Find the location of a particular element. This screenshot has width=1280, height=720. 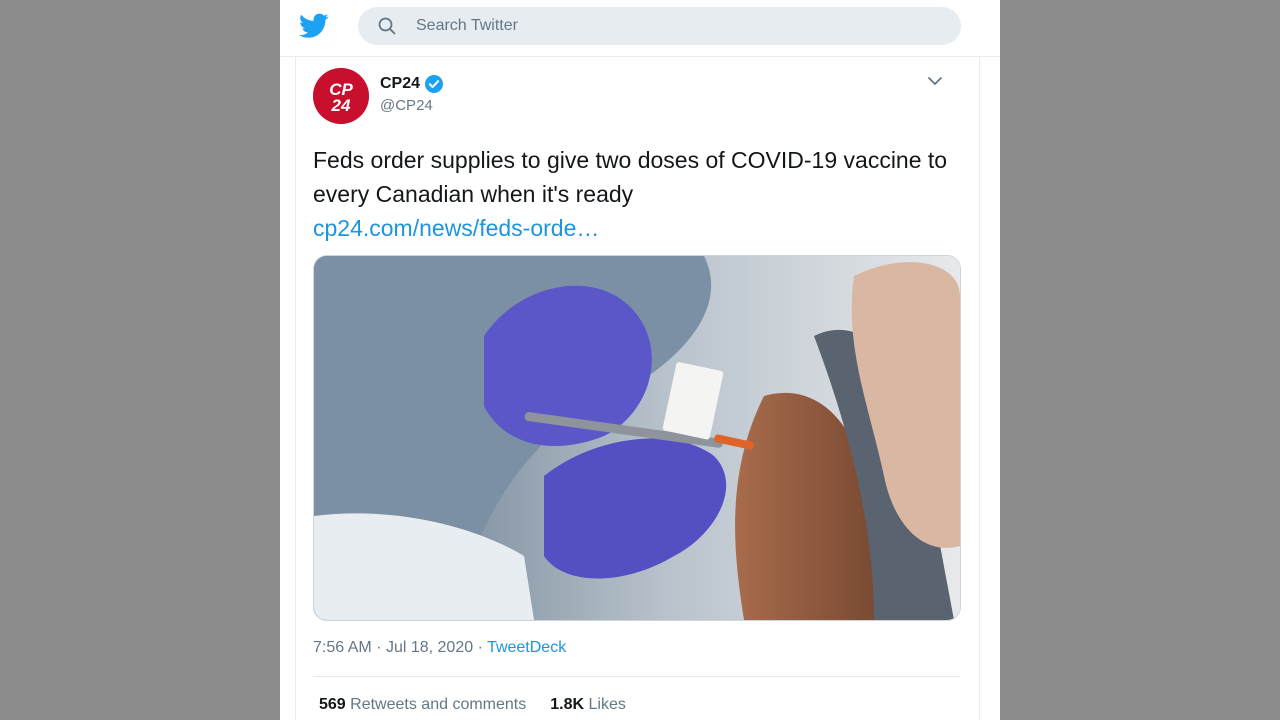

tweet-date: Jul 18, 2020 is located at coordinates (429, 647).